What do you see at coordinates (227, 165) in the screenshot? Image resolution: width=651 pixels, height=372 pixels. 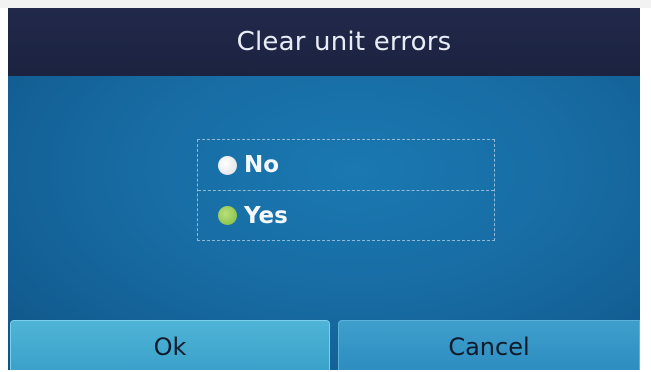 I see `radio-unselected-icon` at bounding box center [227, 165].